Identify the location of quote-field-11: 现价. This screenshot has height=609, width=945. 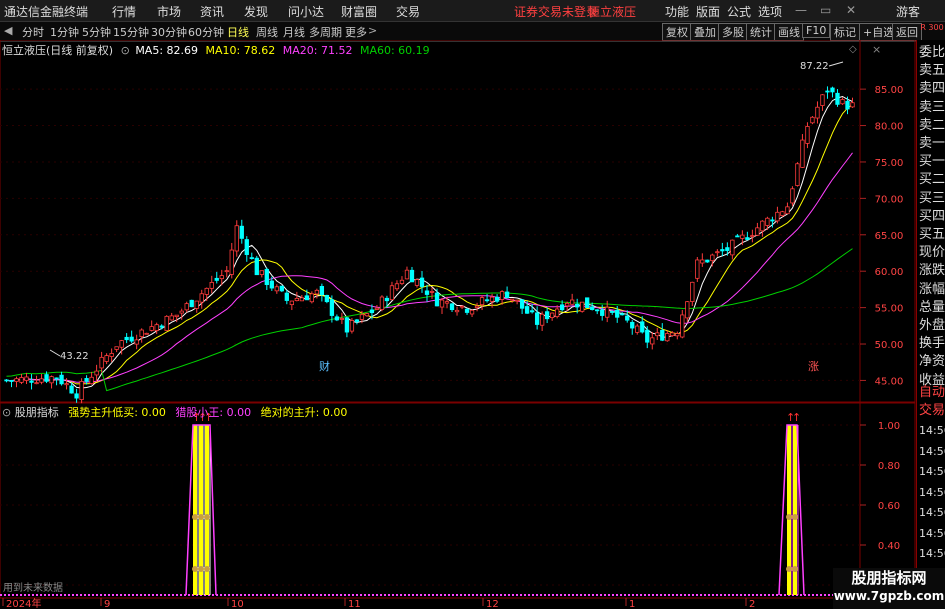
(932, 253).